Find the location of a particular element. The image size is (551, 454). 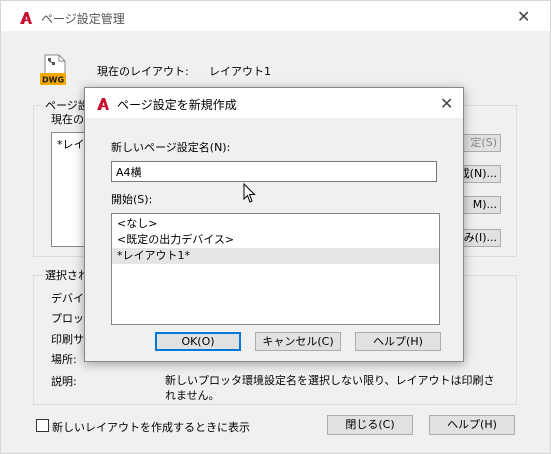

current-layout-label: 現在のレイアウト: is located at coordinates (143, 71).